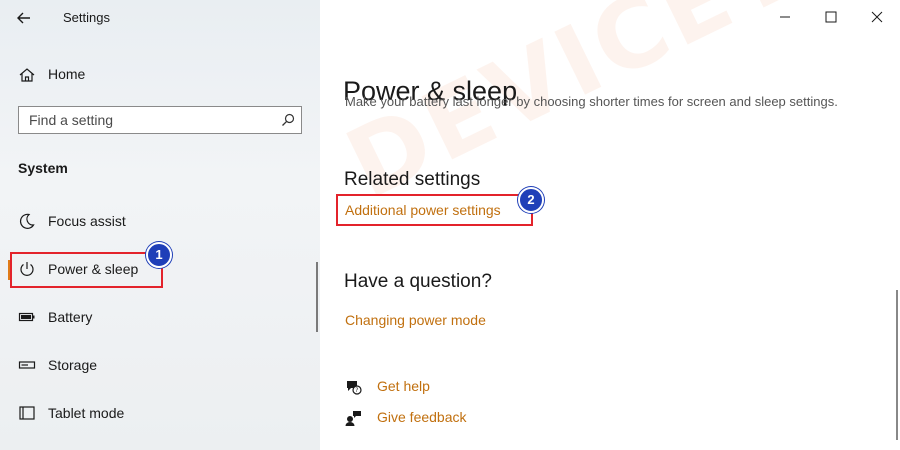 Image resolution: width=900 pixels, height=450 pixels. I want to click on step-badge-2: 2, so click(531, 200).